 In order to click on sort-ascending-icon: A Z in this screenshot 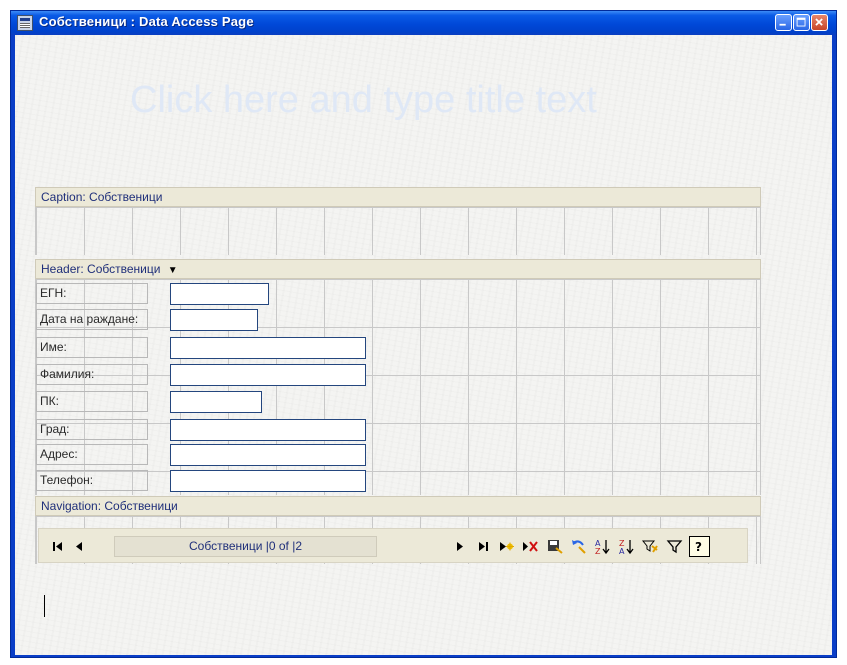, I will do `click(602, 547)`.